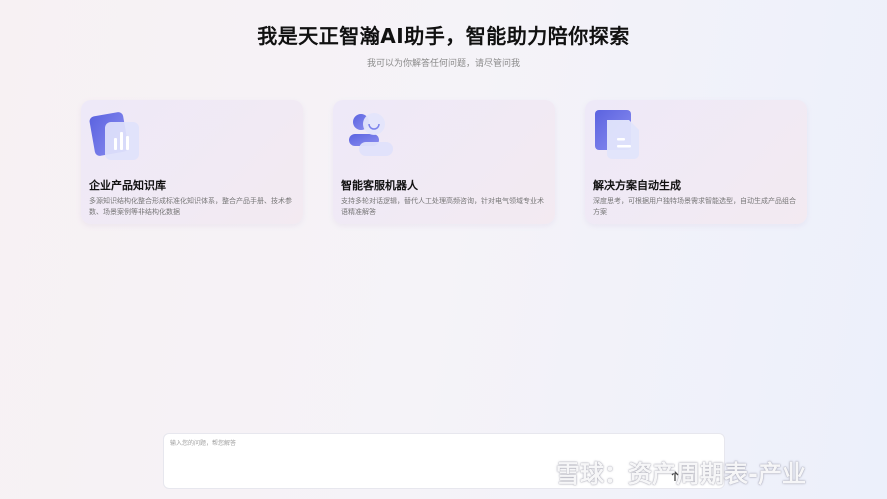 Image resolution: width=887 pixels, height=499 pixels. Describe the element at coordinates (696, 162) in the screenshot. I see `card-solution-generator: 解决方案自动生成 深度思考，可根据用户独特场景需求智能选型，自动生成产品组合方案` at that location.